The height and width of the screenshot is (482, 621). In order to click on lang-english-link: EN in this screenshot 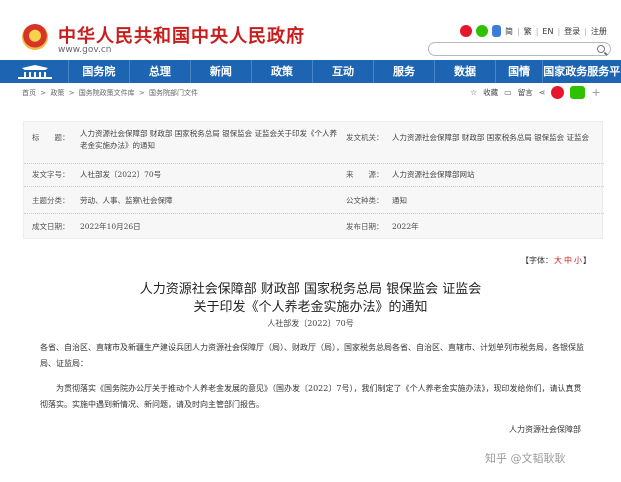, I will do `click(547, 31)`.